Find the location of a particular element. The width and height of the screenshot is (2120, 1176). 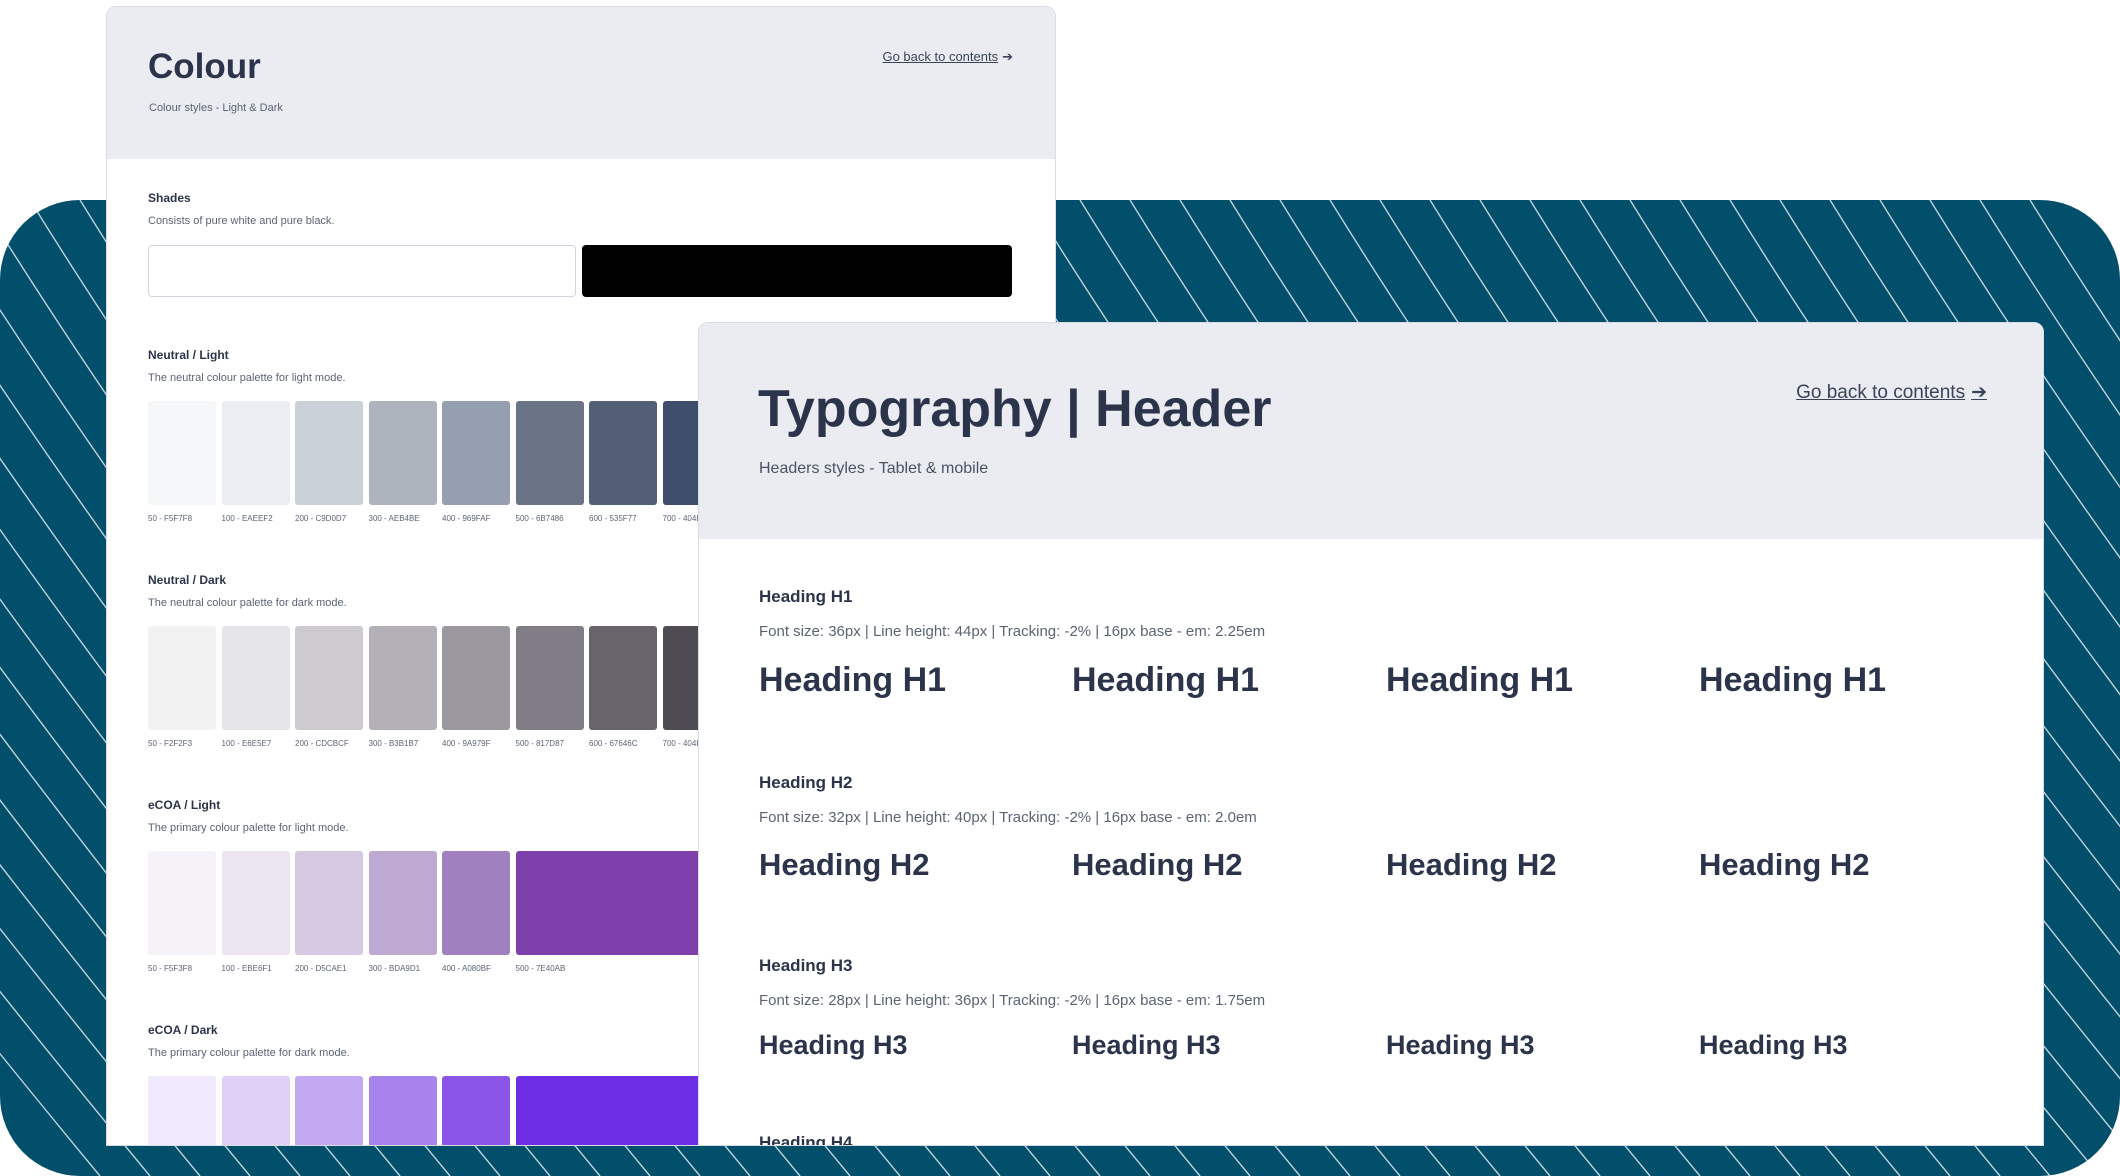

swatch-label: 200 - CDCBCF is located at coordinates (322, 743).